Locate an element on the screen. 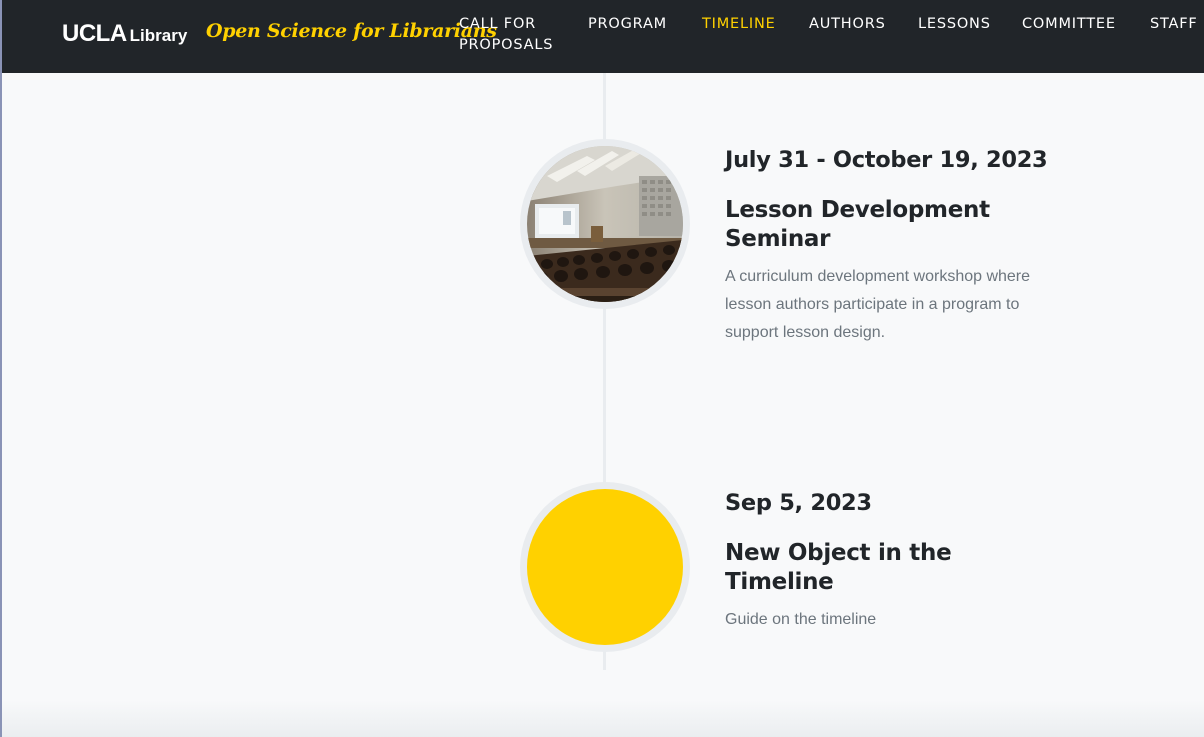 This screenshot has height=737, width=1204. nav-item-committee: COMMITTEE is located at coordinates (1069, 24).